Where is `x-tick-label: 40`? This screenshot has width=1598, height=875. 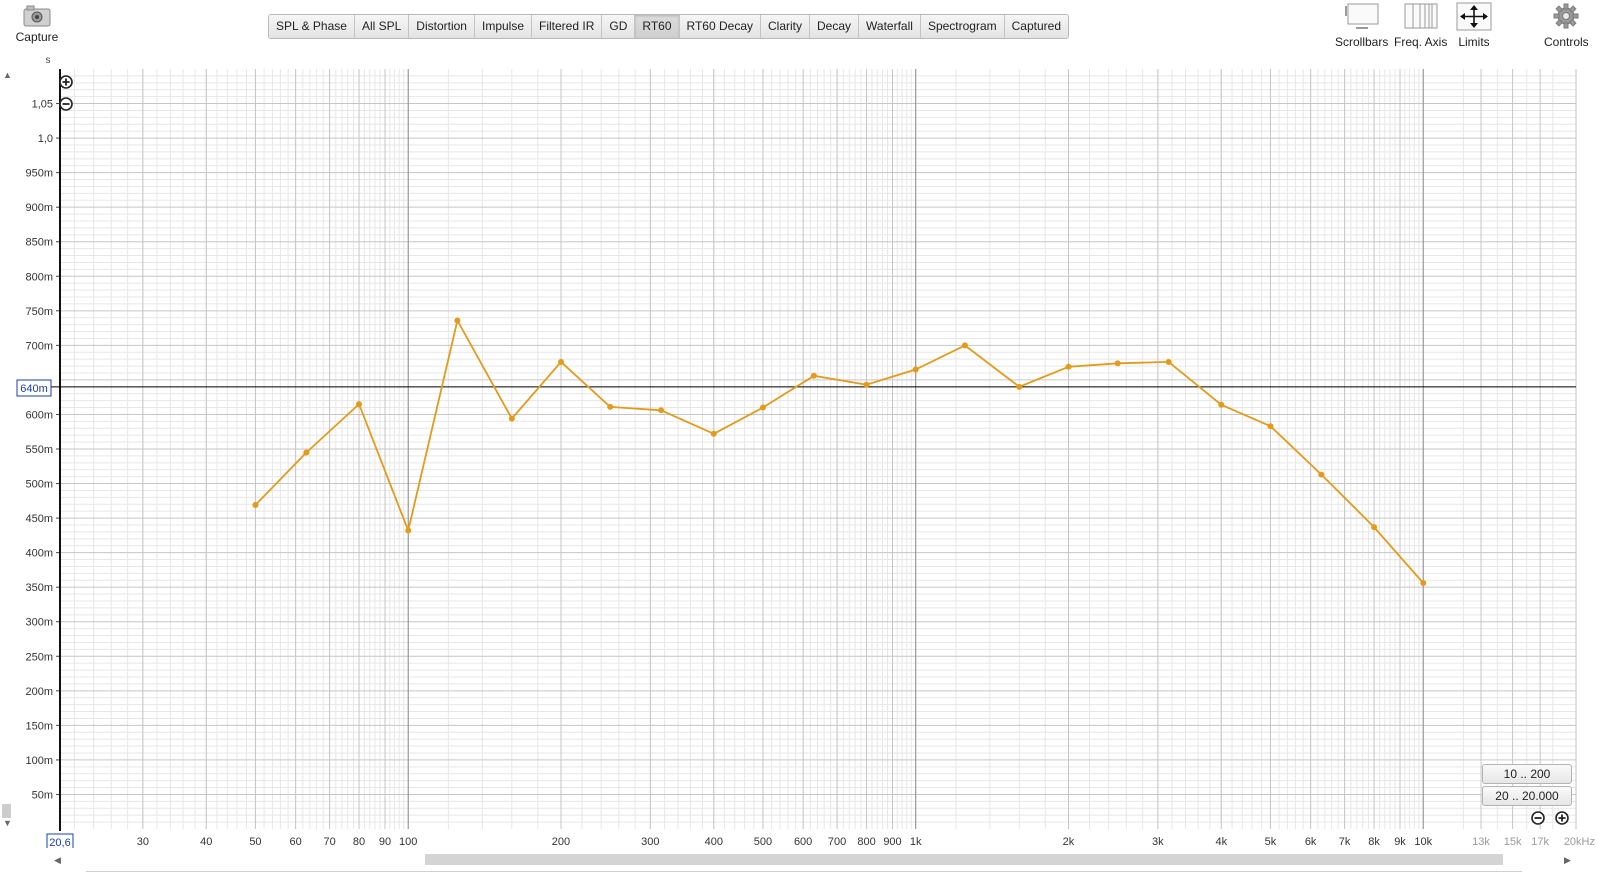
x-tick-label: 40 is located at coordinates (206, 842).